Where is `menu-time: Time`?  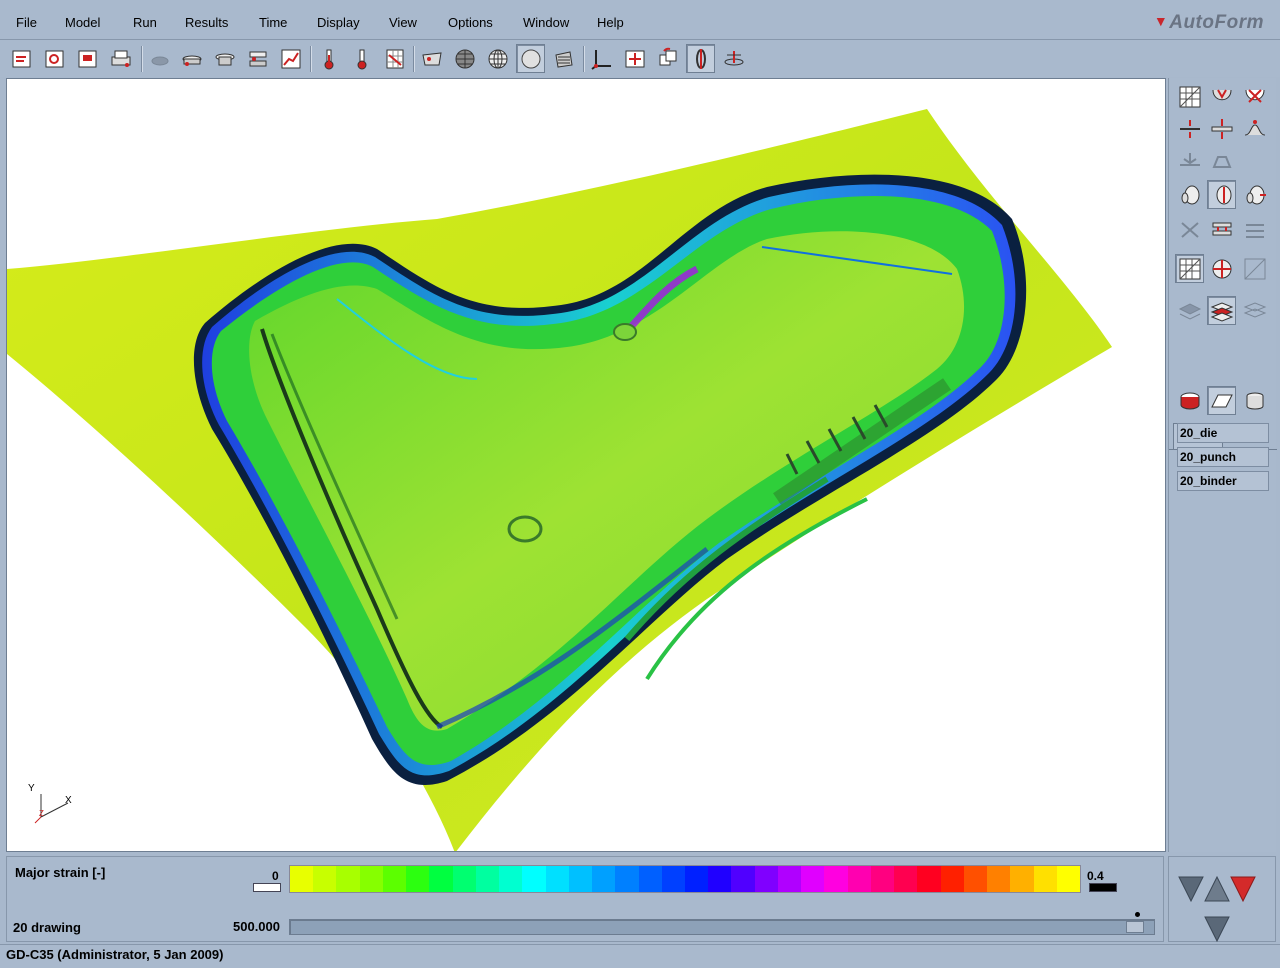 menu-time: Time is located at coordinates (273, 22).